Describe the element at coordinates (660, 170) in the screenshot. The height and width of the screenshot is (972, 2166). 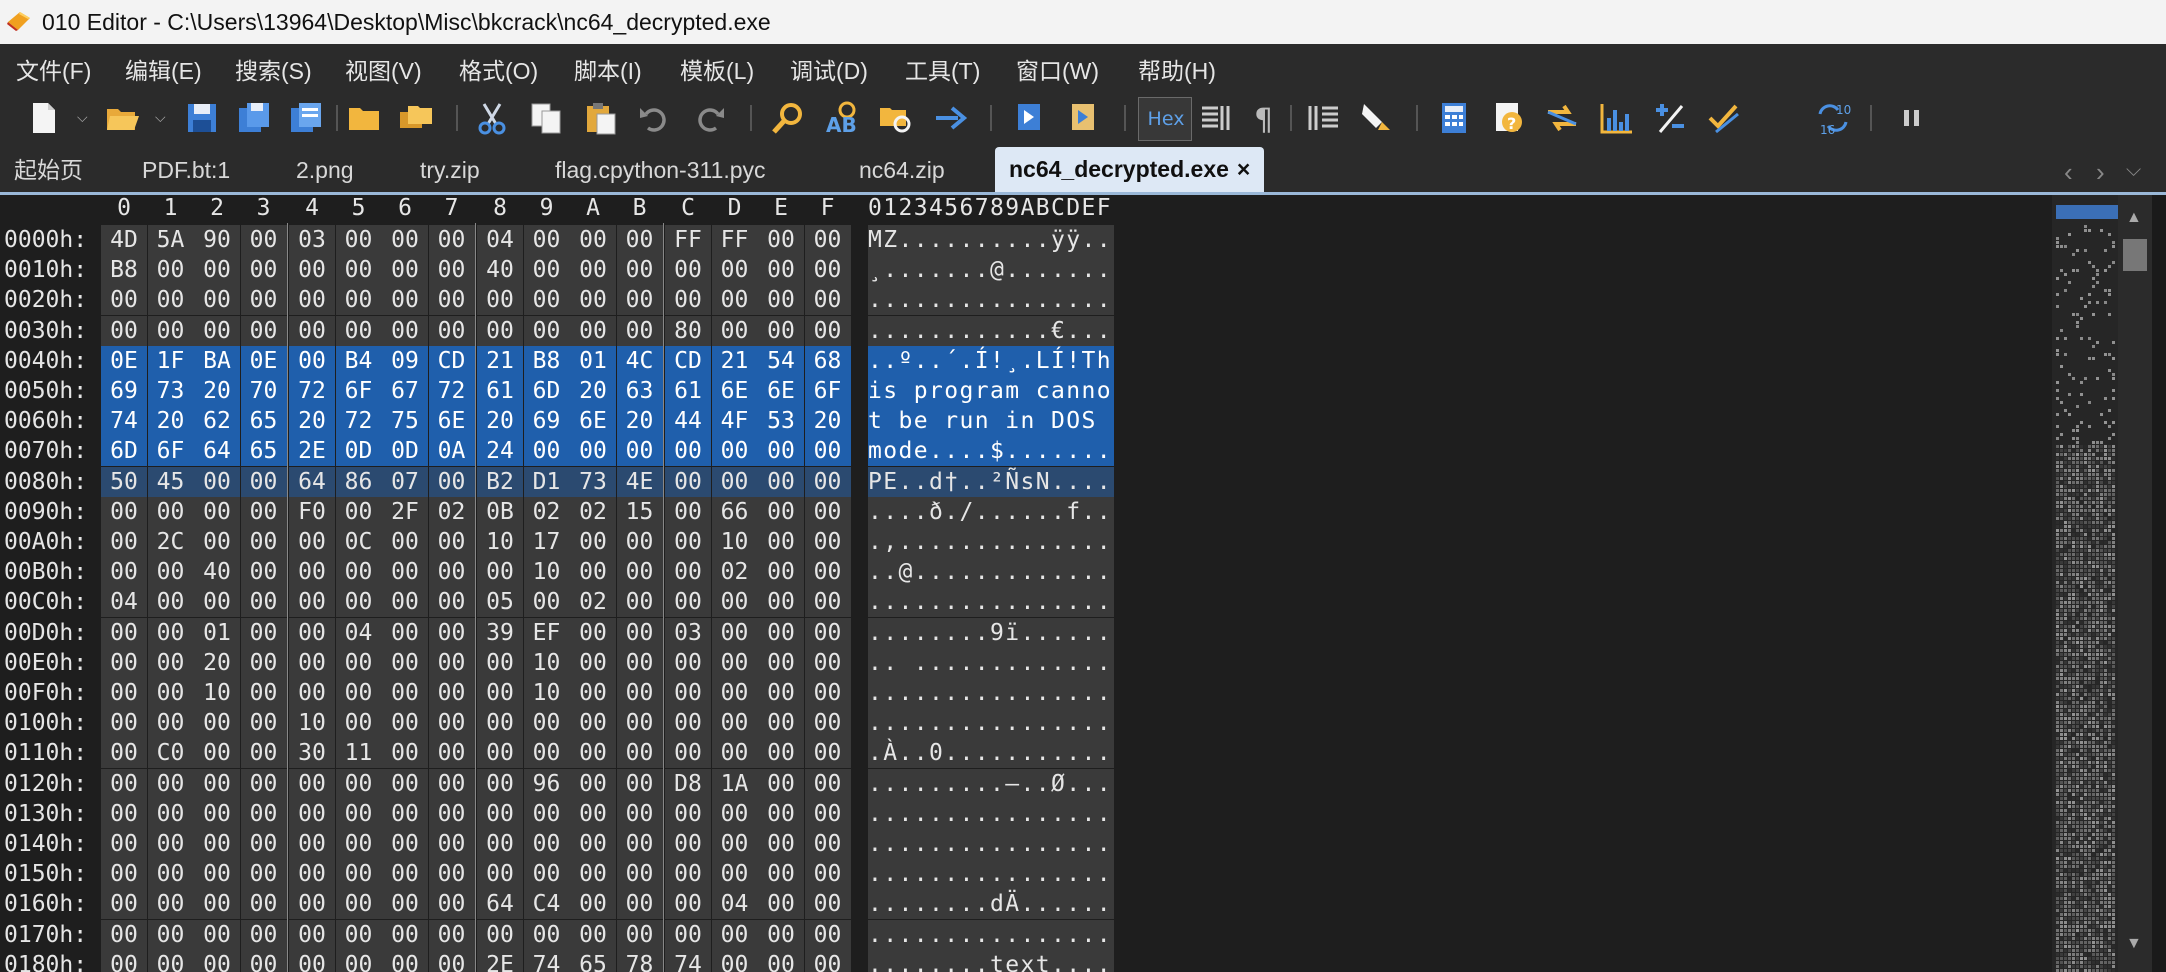
I see `tab-flag-pyc: flag.cpython-311.pyc` at that location.